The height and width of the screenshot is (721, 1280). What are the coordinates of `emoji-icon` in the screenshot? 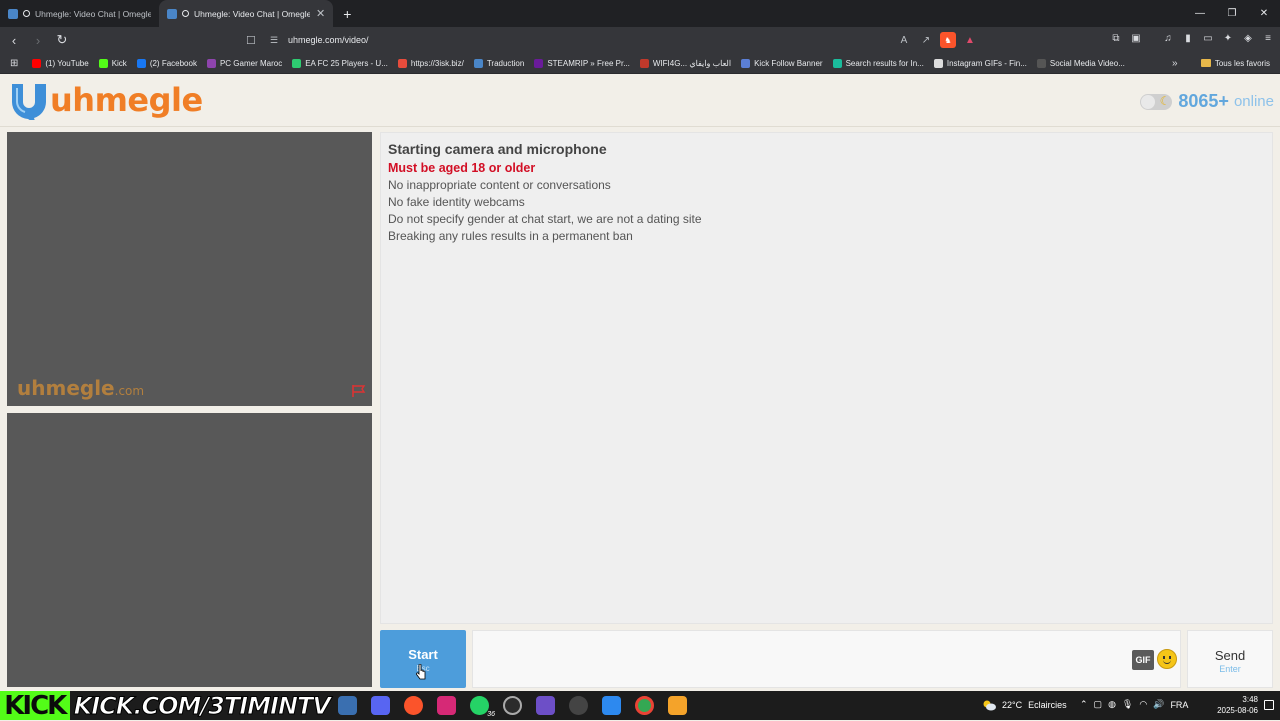 It's located at (1167, 659).